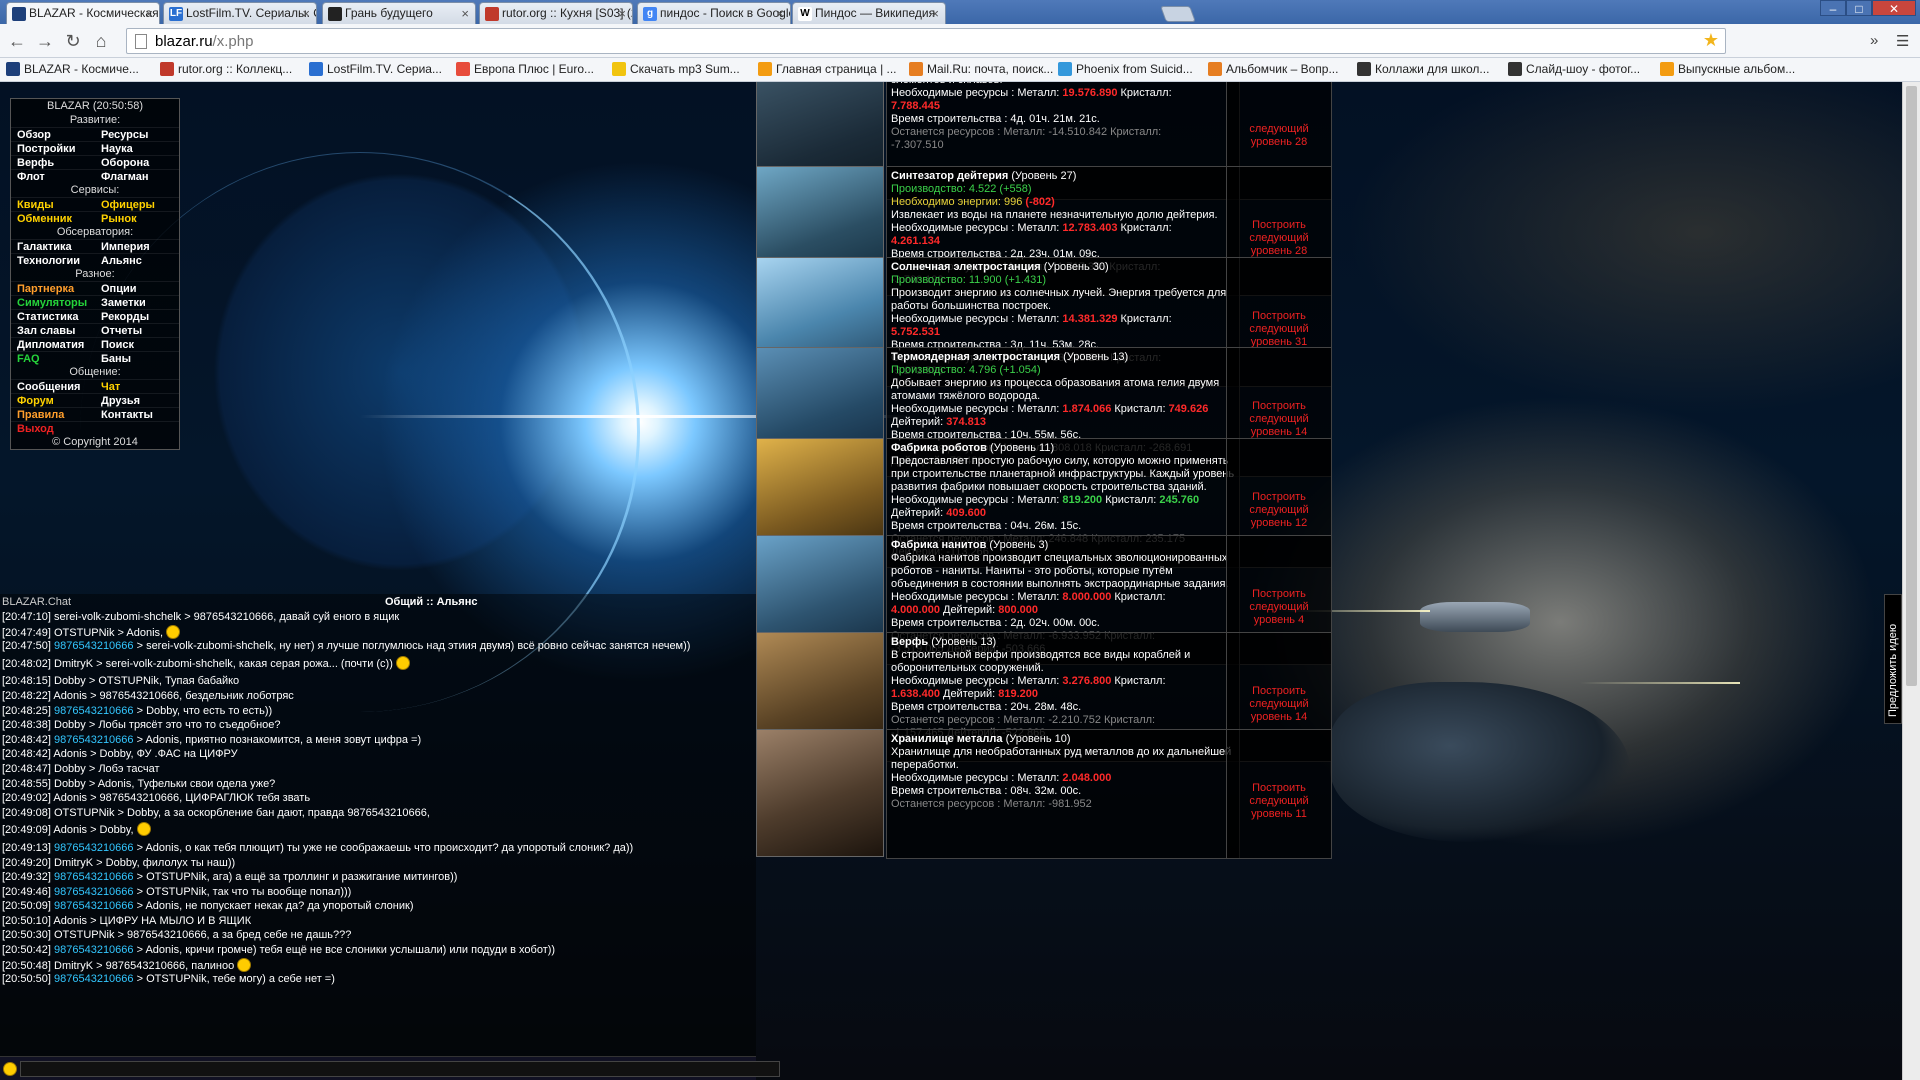  What do you see at coordinates (1893, 659) in the screenshot?
I see `suggest-idea-button: Предложить идею` at bounding box center [1893, 659].